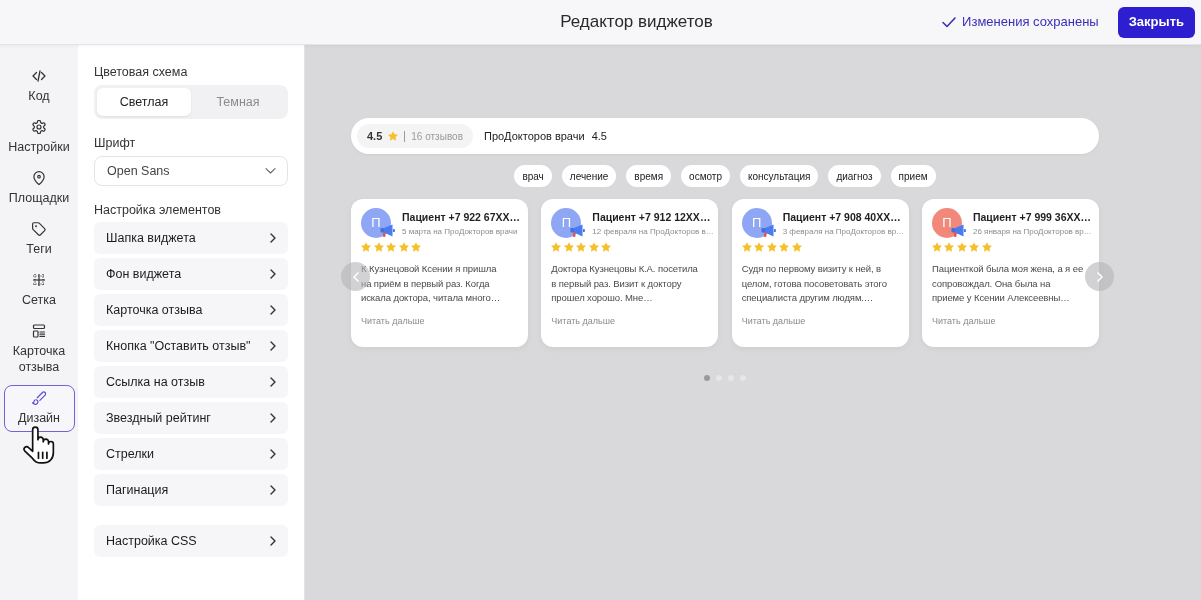 The image size is (1201, 600). Describe the element at coordinates (158, 210) in the screenshot. I see `section-label: Настройка элементов` at that location.